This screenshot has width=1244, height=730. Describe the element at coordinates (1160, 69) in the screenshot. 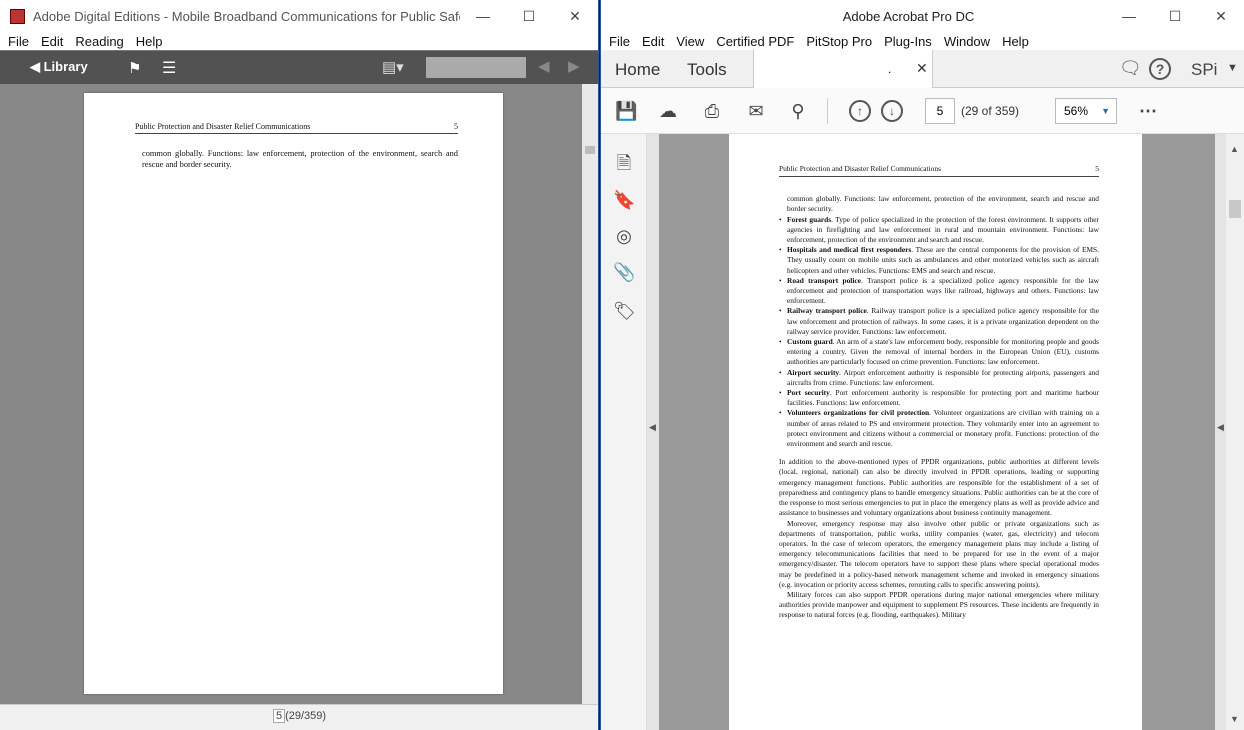

I see `help-icon: ?` at that location.